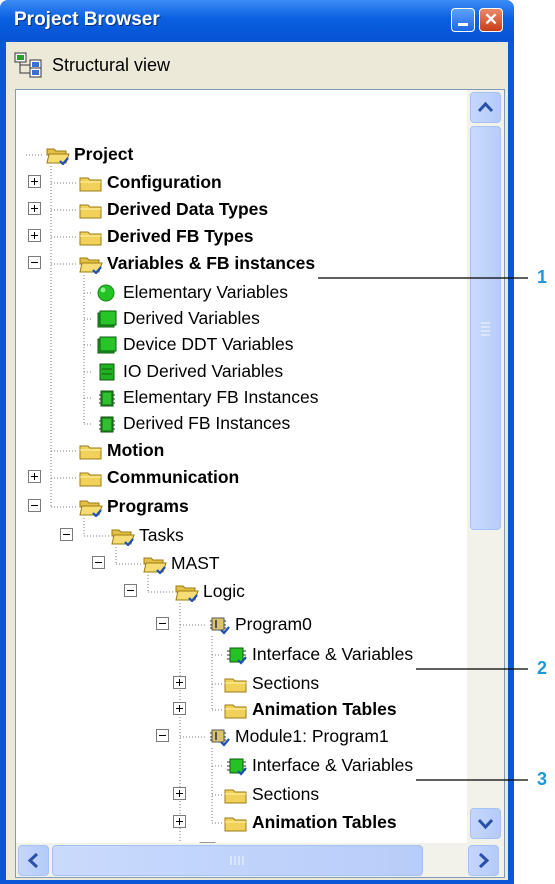 The height and width of the screenshot is (884, 555). I want to click on io-block-icon, so click(107, 372).